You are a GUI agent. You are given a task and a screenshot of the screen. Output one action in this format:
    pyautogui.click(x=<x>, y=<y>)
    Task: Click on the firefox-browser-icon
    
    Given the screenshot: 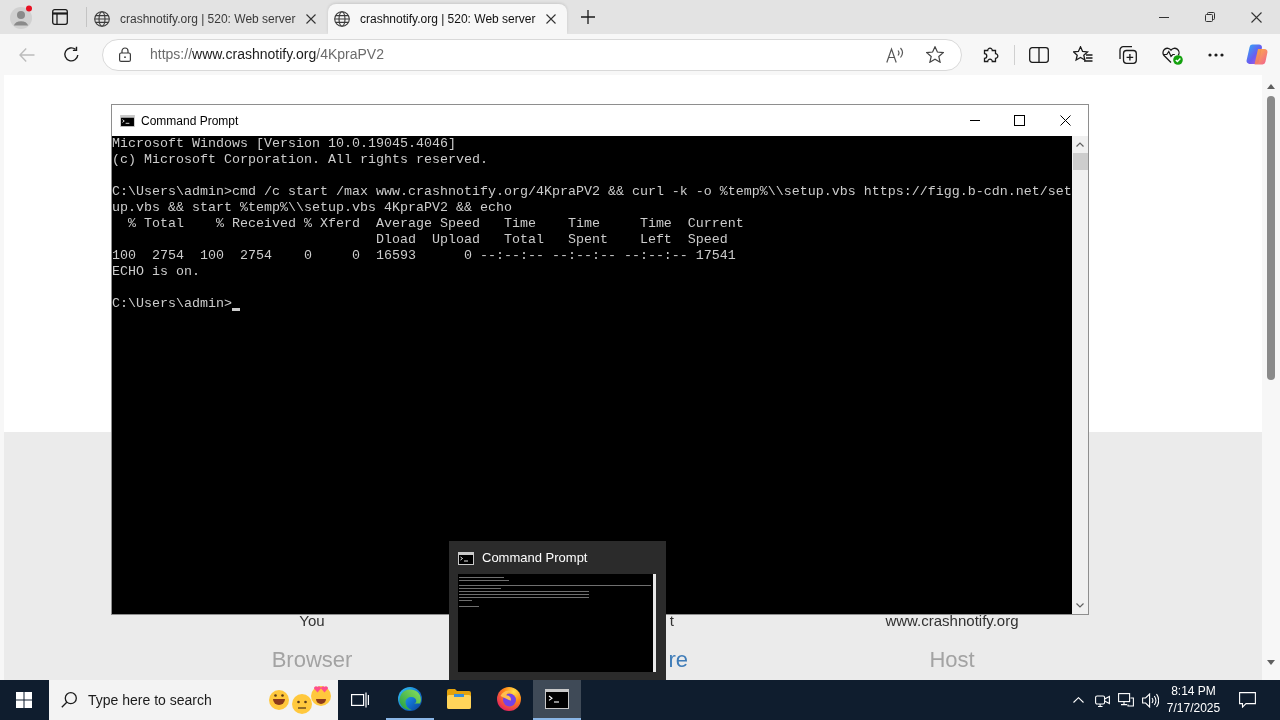 What is the action you would take?
    pyautogui.click(x=509, y=699)
    